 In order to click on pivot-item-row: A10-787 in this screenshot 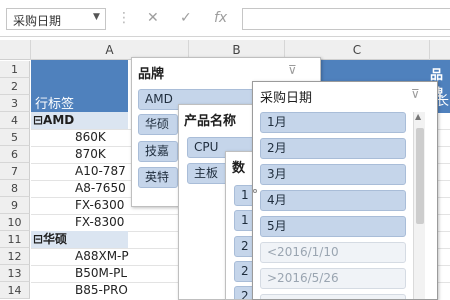, I will do `click(78, 171)`.